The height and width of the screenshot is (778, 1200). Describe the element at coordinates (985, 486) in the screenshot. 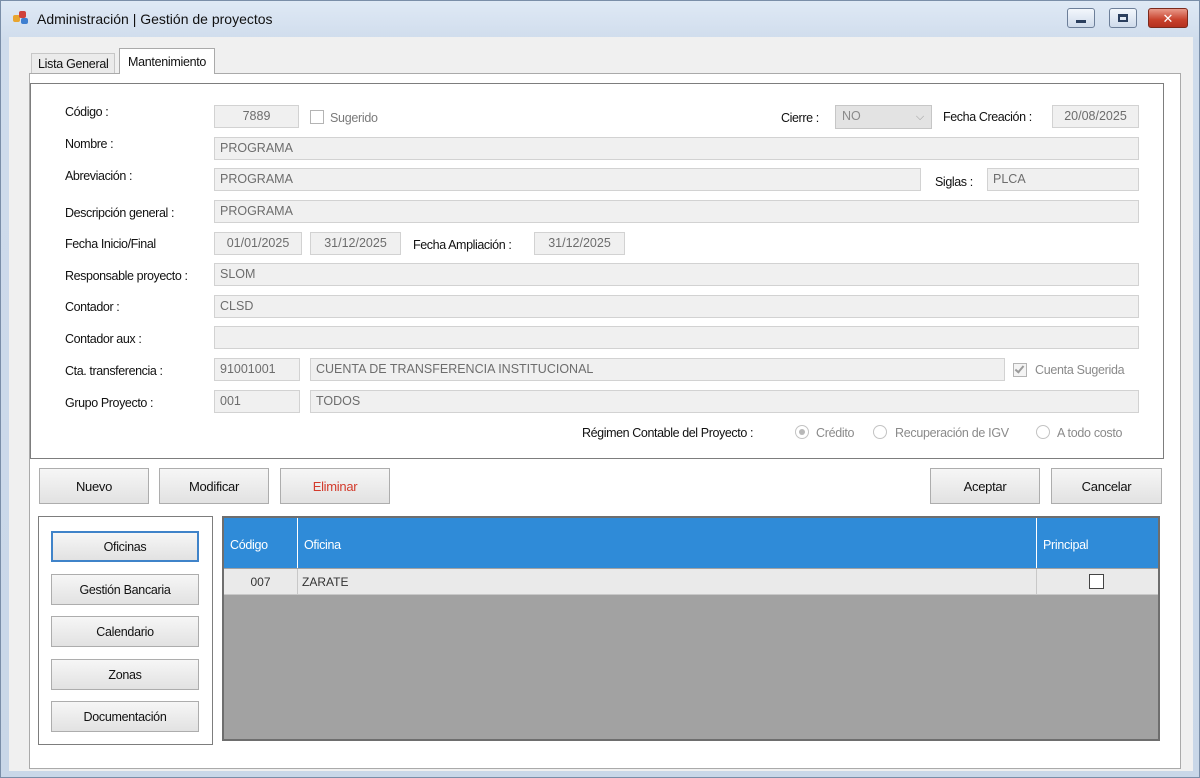

I see `aceptar-button: Aceptar` at that location.